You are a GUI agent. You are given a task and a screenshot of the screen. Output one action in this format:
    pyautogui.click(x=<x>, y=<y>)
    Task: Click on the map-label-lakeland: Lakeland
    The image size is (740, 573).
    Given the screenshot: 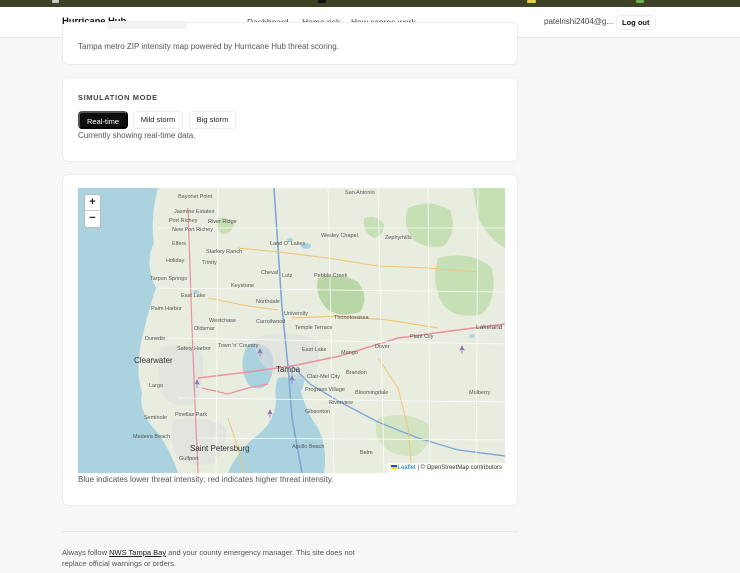 What is the action you would take?
    pyautogui.click(x=489, y=327)
    